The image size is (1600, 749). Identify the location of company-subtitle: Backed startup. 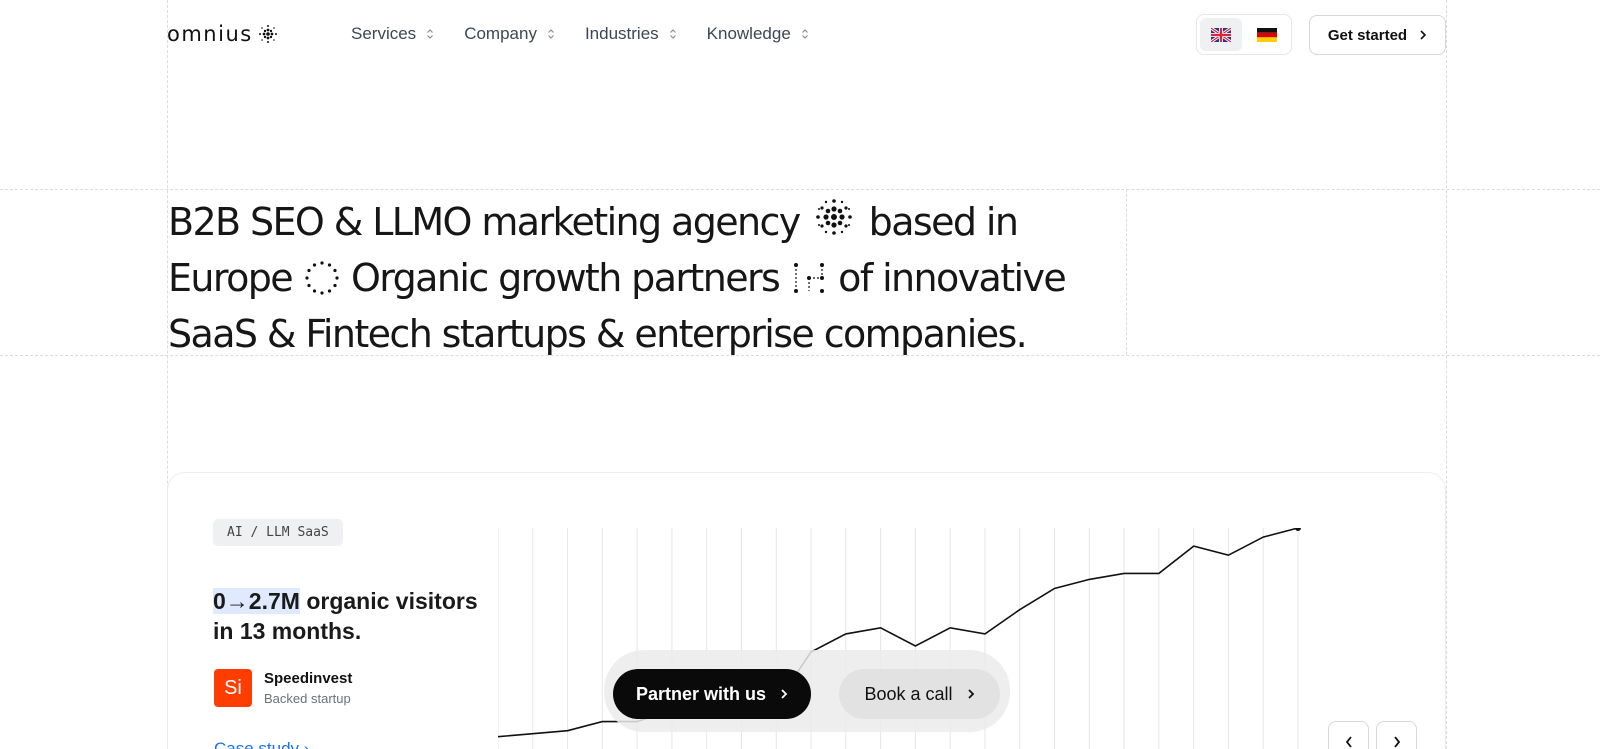
(307, 698).